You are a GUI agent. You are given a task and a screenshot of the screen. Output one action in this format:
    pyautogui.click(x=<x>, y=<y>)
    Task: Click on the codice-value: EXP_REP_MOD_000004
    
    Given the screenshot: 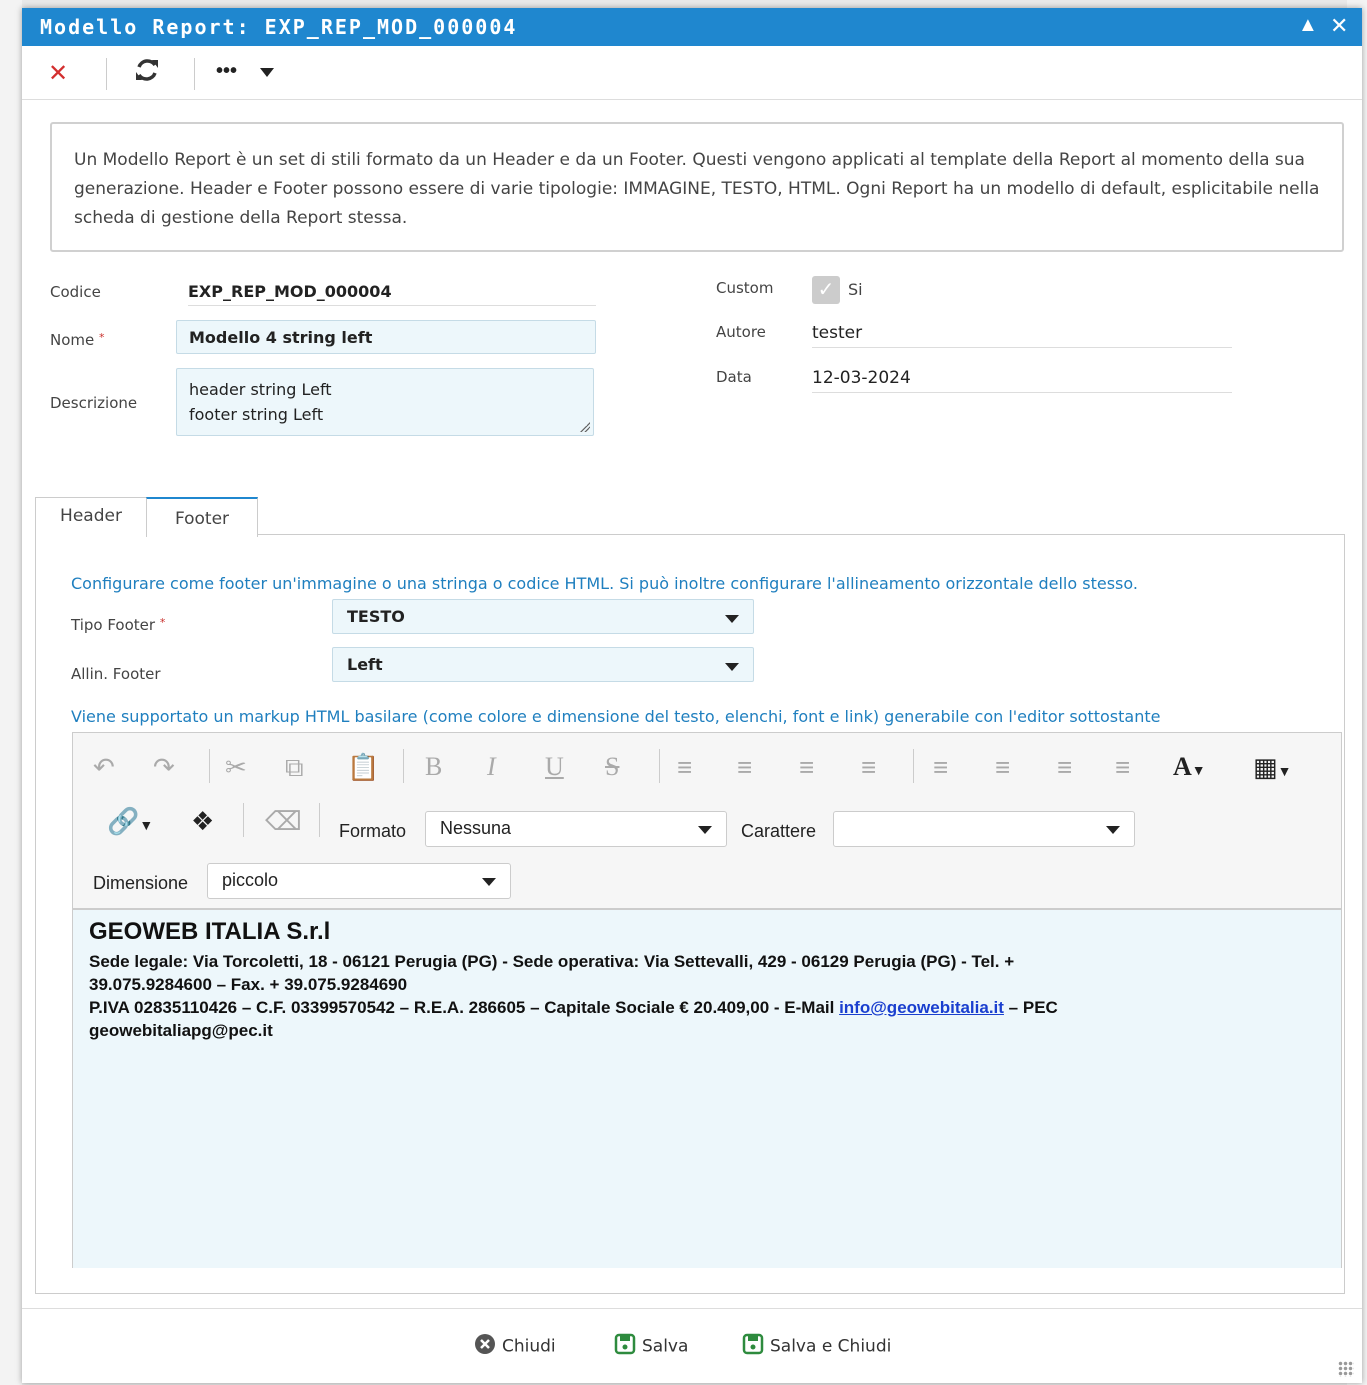 What is the action you would take?
    pyautogui.click(x=392, y=294)
    